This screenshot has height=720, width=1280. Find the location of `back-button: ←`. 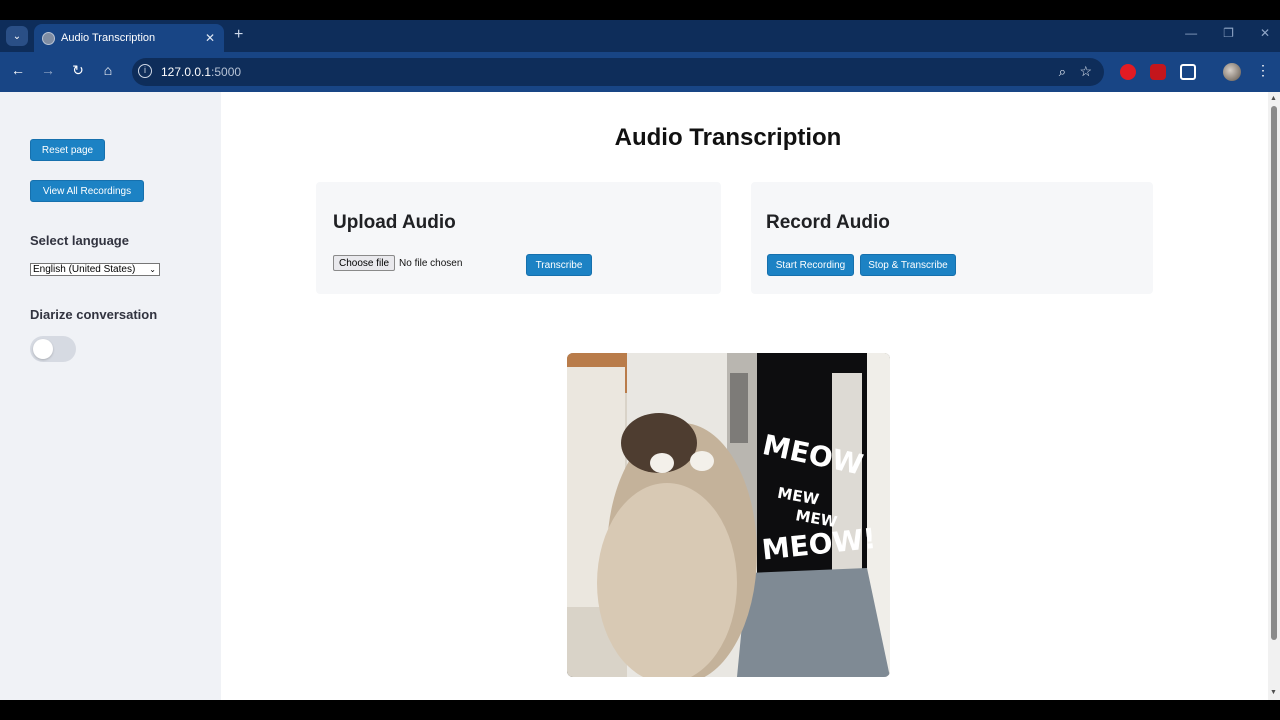

back-button: ← is located at coordinates (18, 70).